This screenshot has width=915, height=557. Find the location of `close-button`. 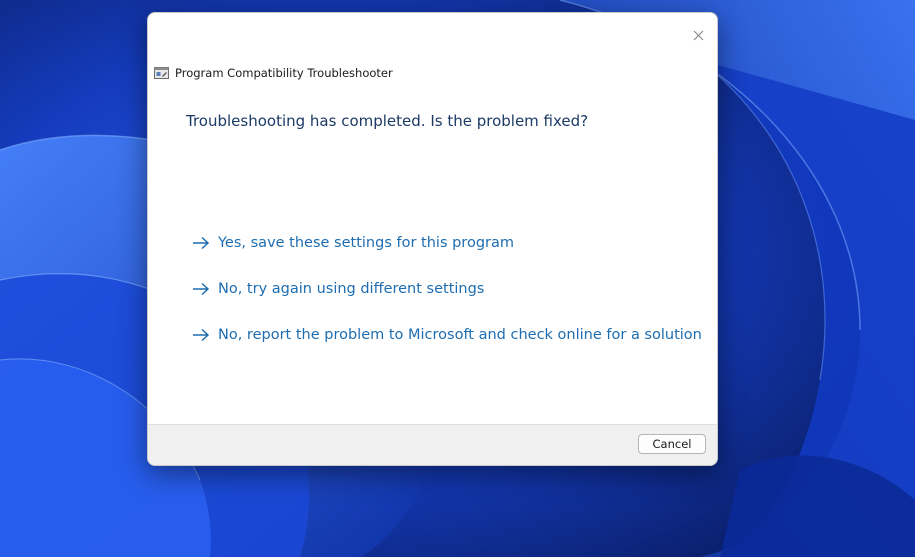

close-button is located at coordinates (698, 35).